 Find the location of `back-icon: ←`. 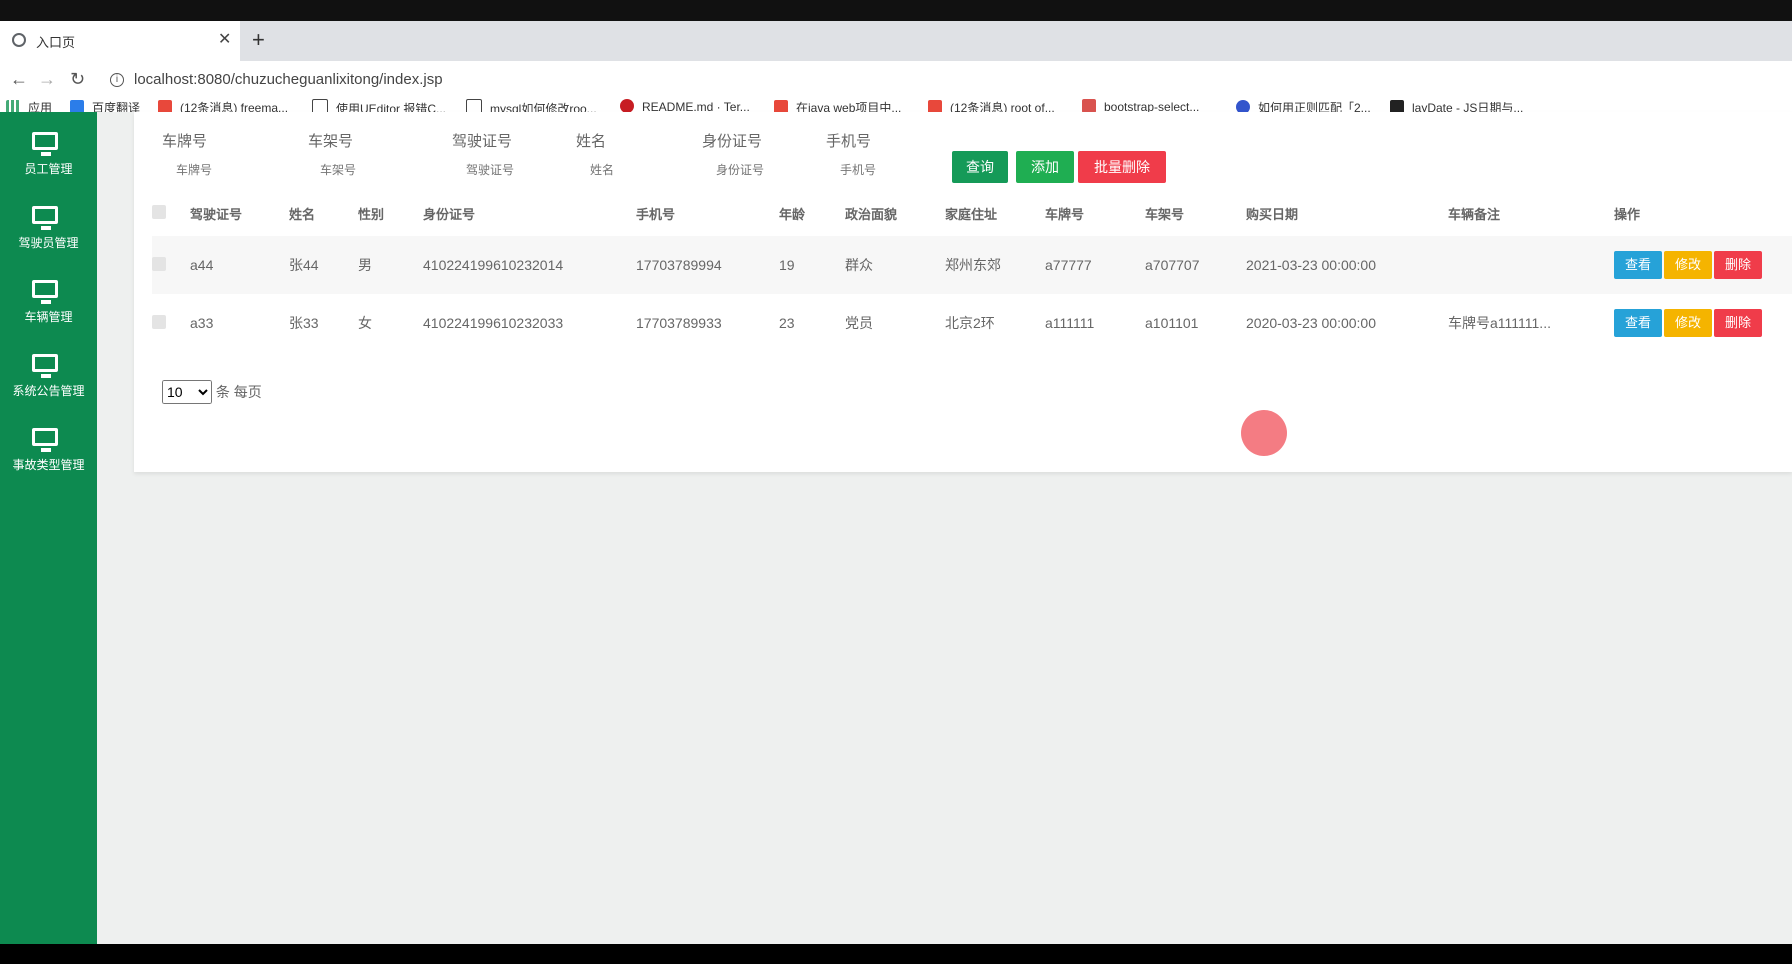

back-icon: ← is located at coordinates (19, 79).